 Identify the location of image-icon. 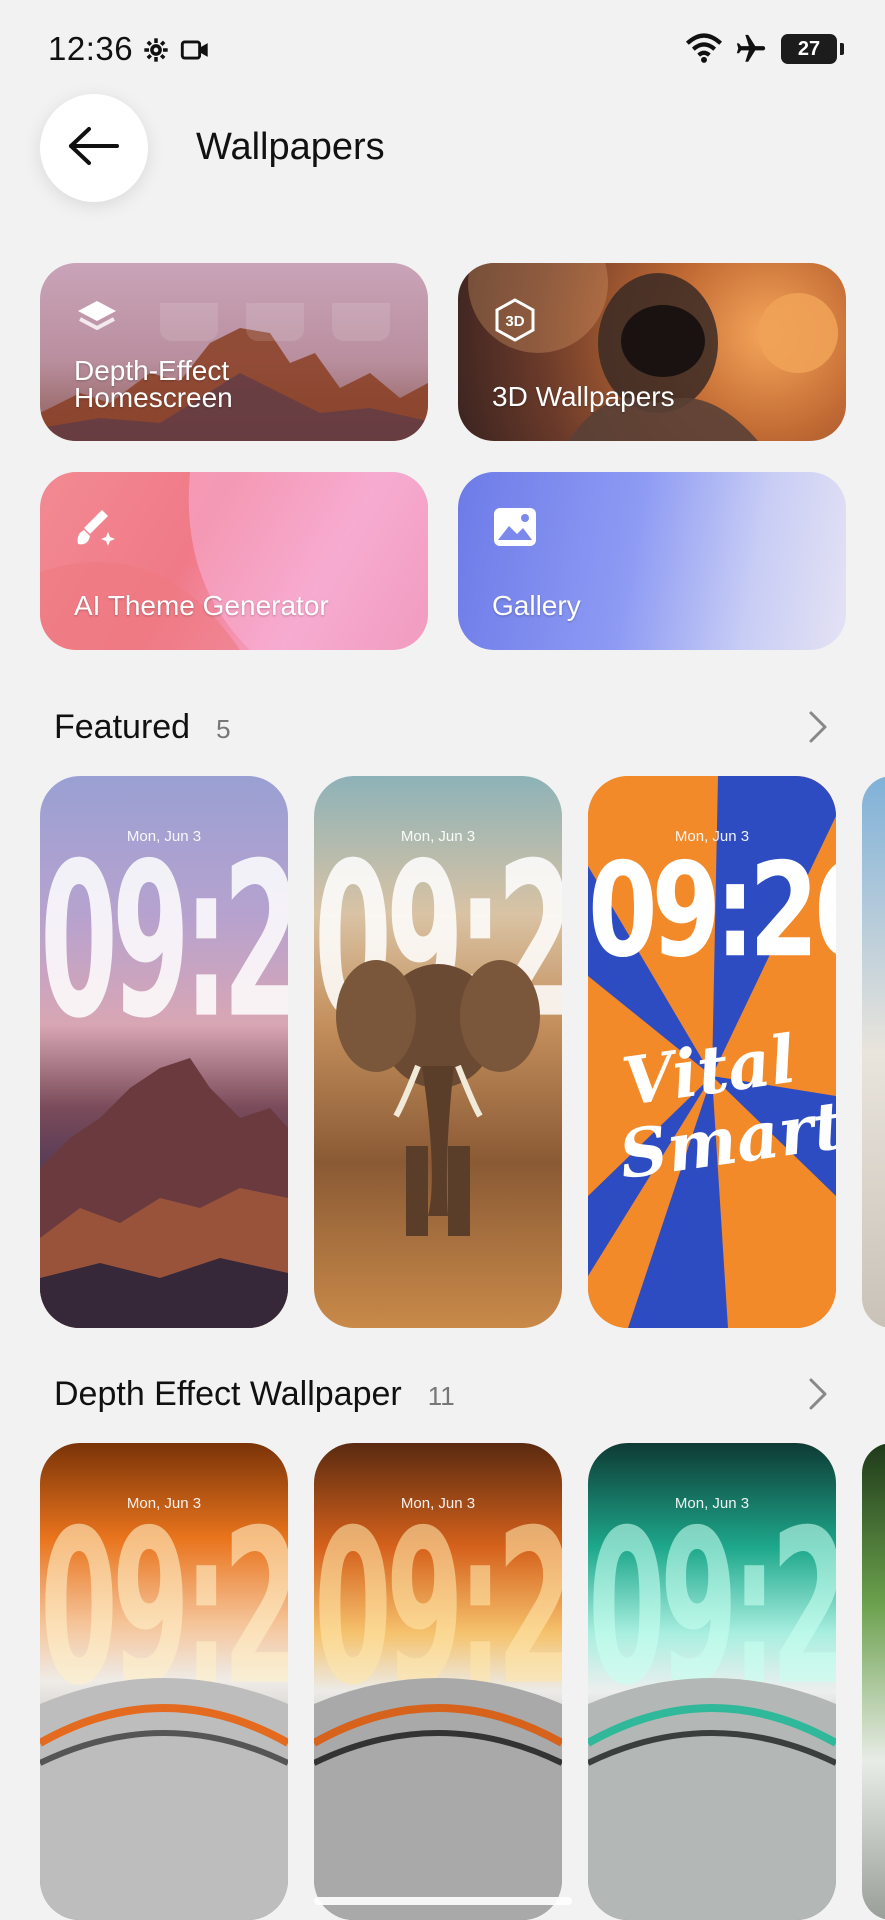
(515, 529).